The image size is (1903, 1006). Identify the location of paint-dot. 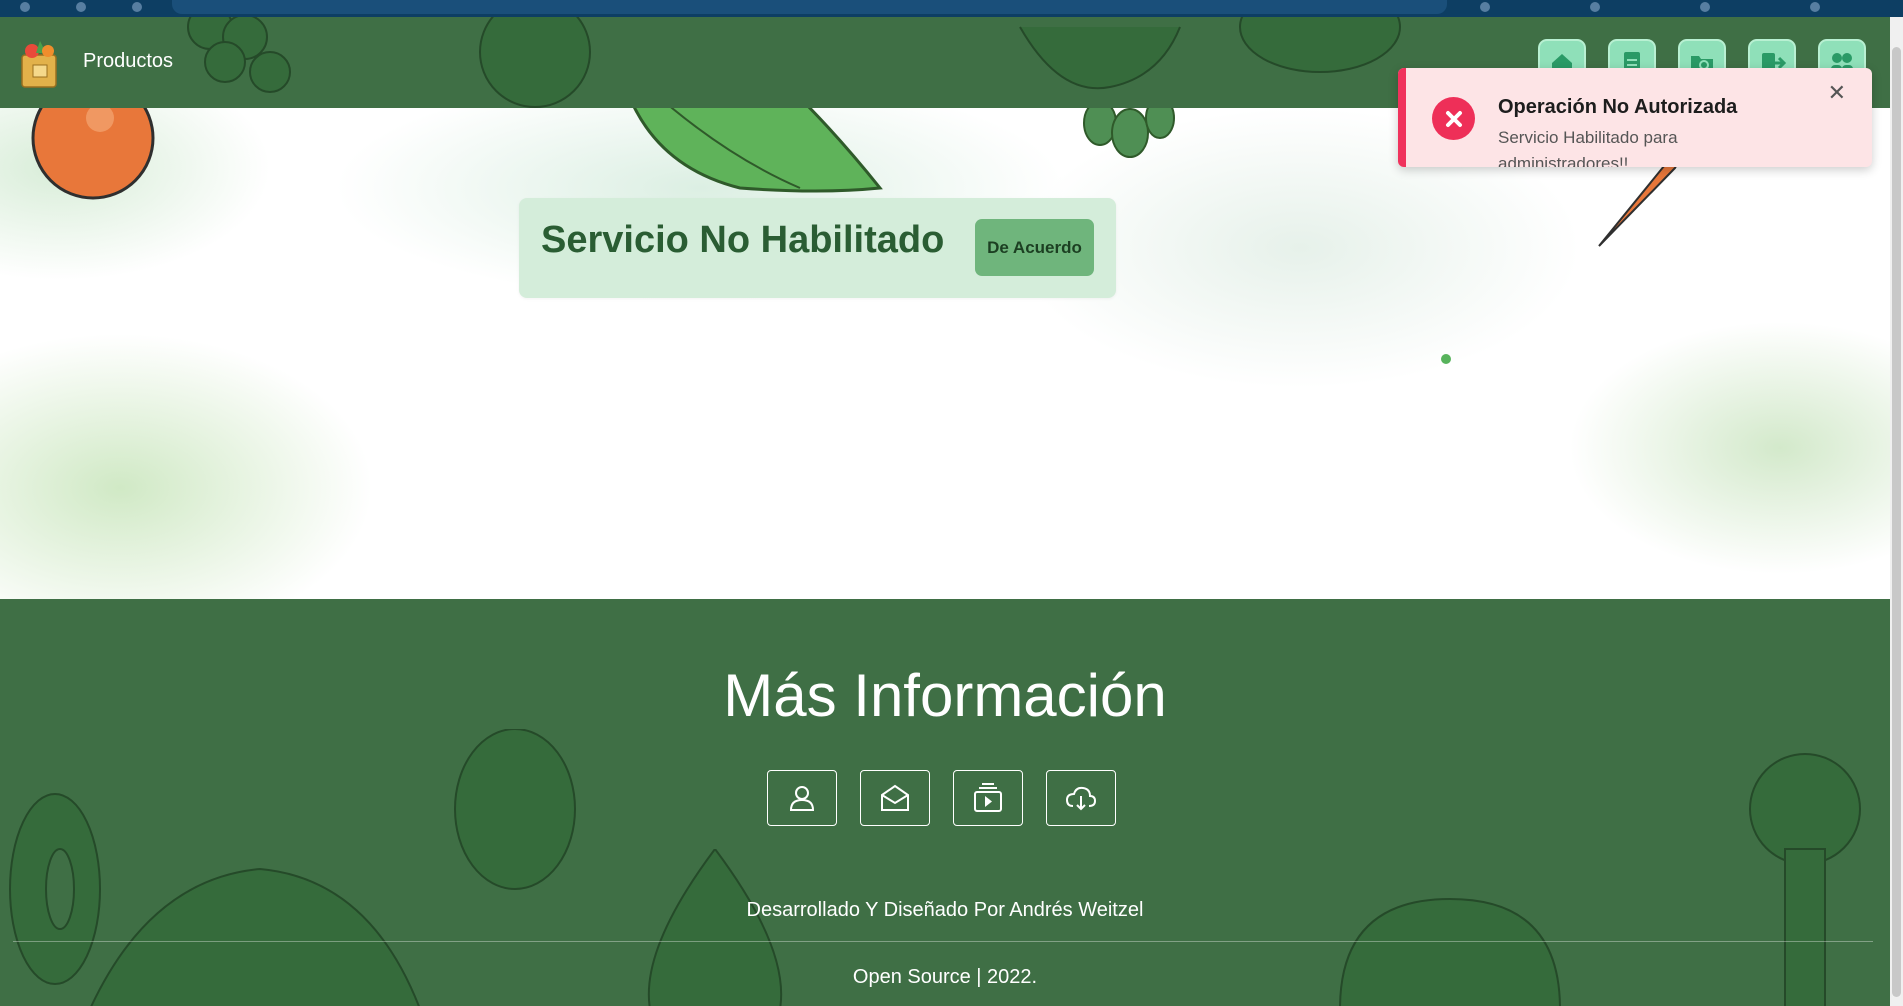
(1446, 359).